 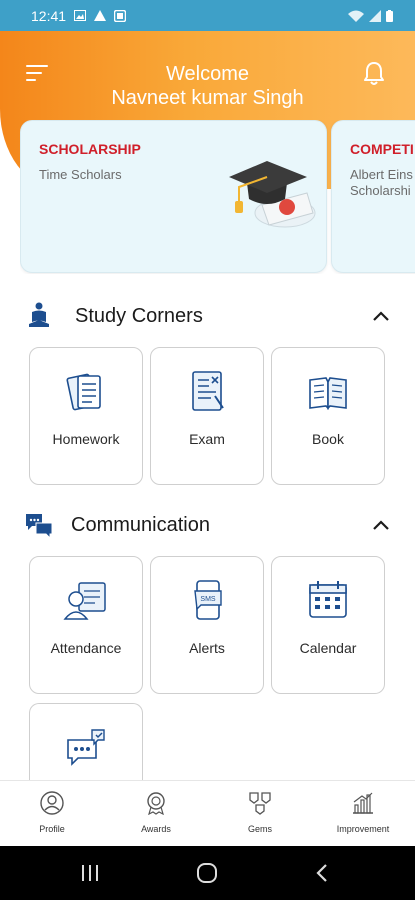 I want to click on status-time: 12:41, so click(x=49, y=15).